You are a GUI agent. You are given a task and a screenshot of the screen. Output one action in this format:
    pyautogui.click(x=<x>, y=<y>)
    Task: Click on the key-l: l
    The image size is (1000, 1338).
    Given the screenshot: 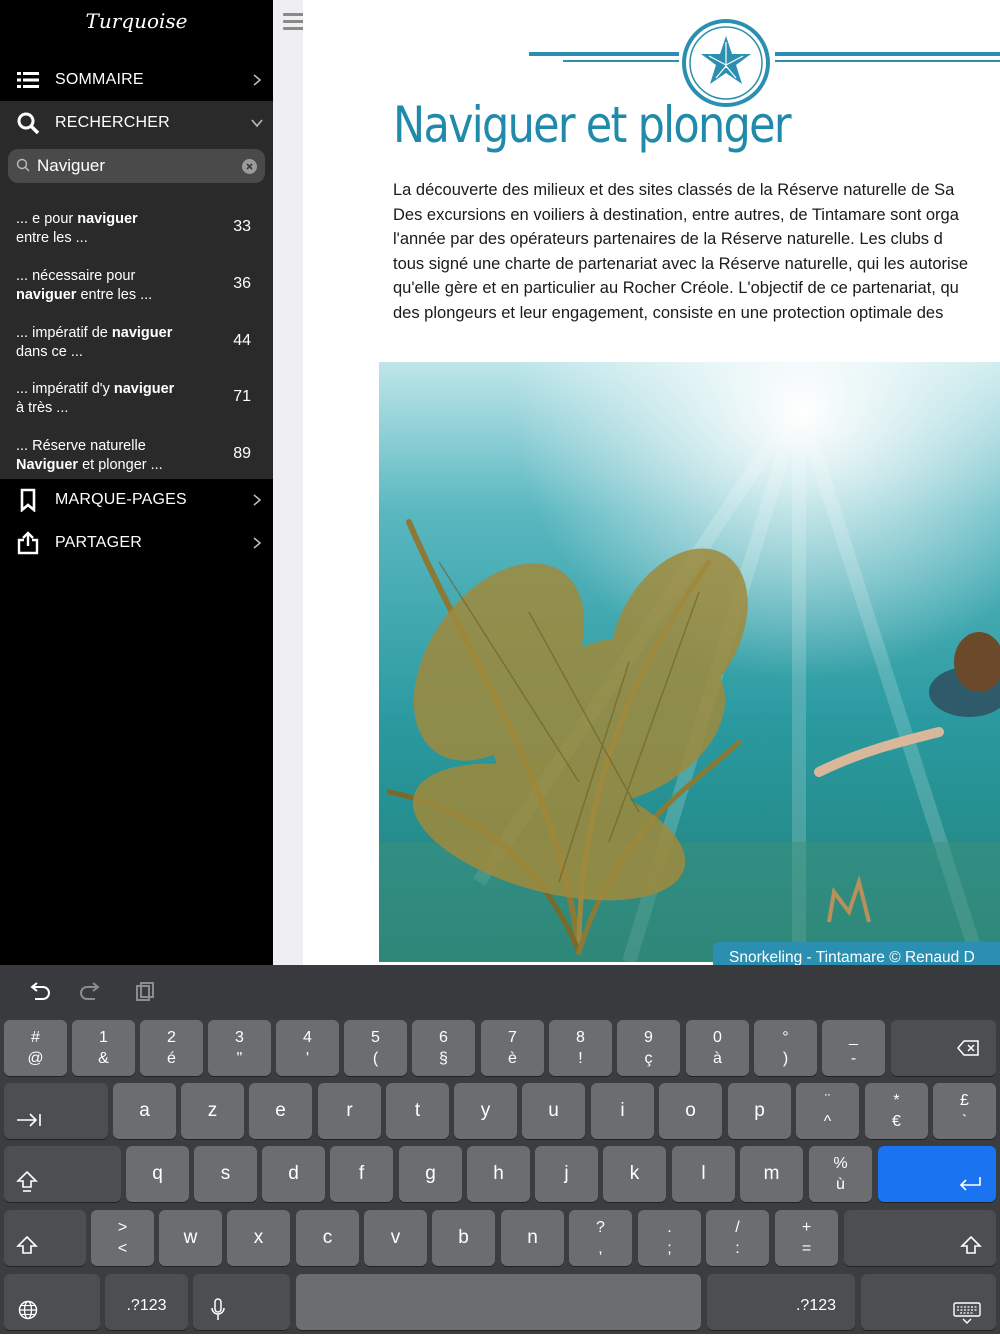 What is the action you would take?
    pyautogui.click(x=703, y=1174)
    